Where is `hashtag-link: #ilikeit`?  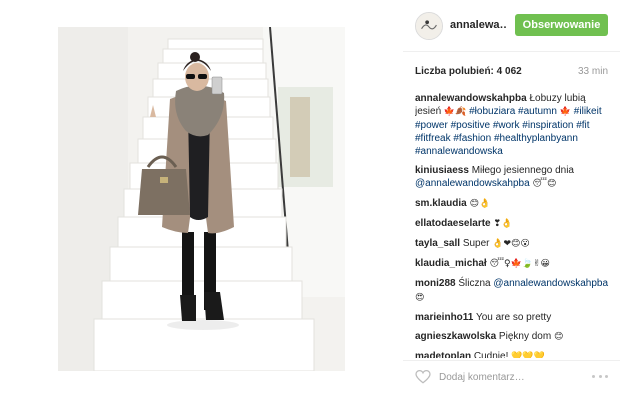 hashtag-link: #ilikeit is located at coordinates (586, 111).